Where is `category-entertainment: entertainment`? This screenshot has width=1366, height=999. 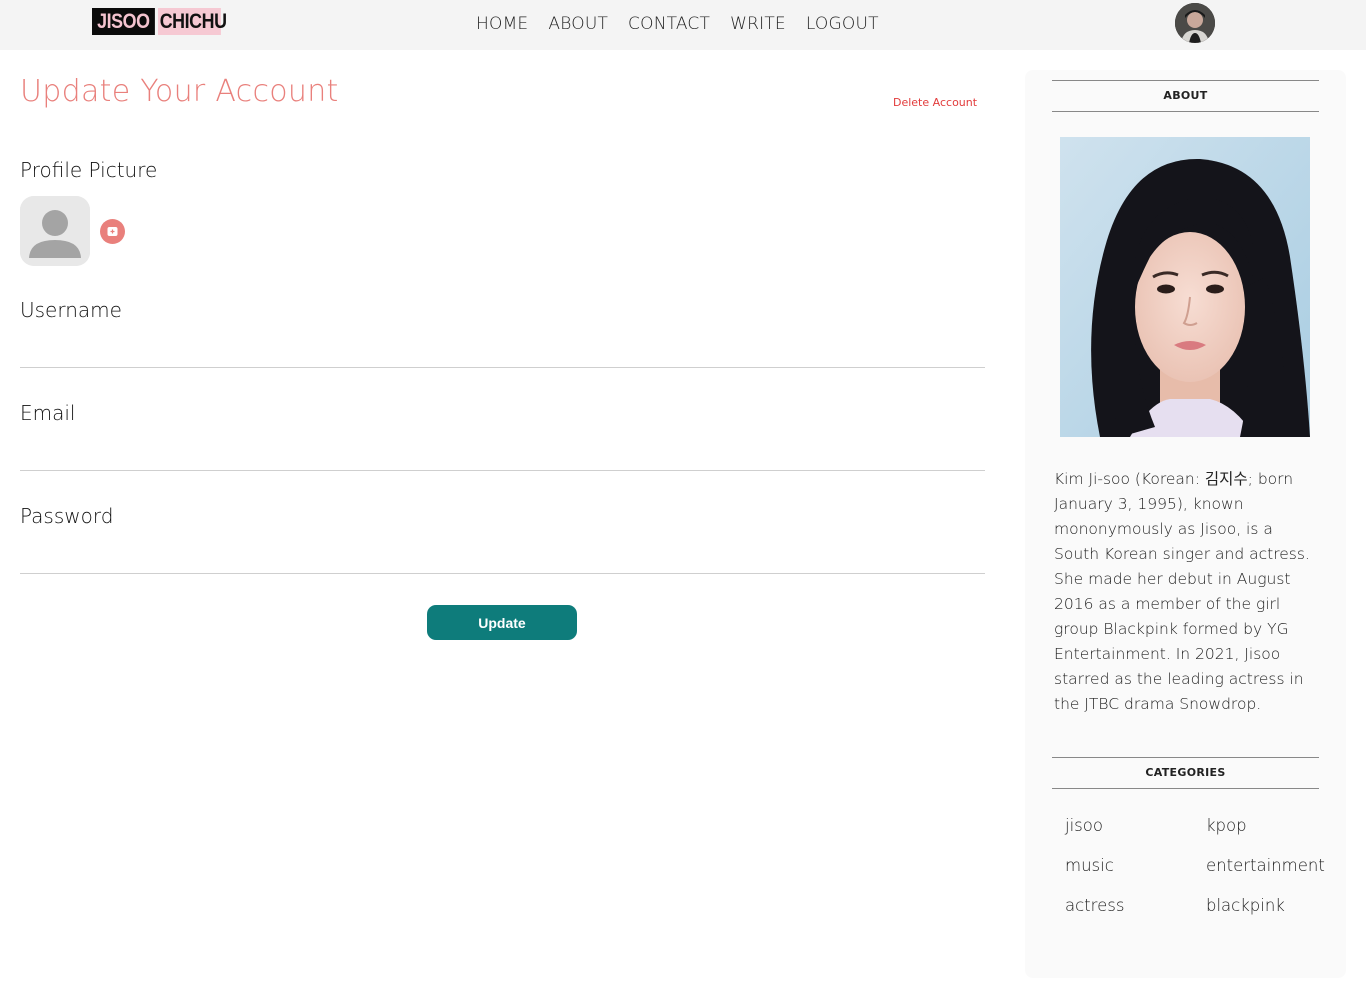
category-entertainment: entertainment is located at coordinates (1276, 866).